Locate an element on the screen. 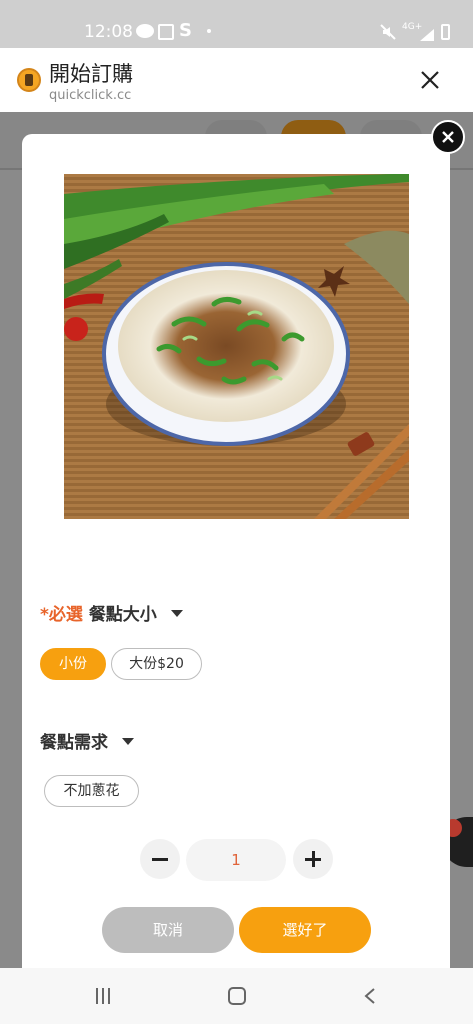  app-header: 開始訂購 quickclick.cc is located at coordinates (236, 80).